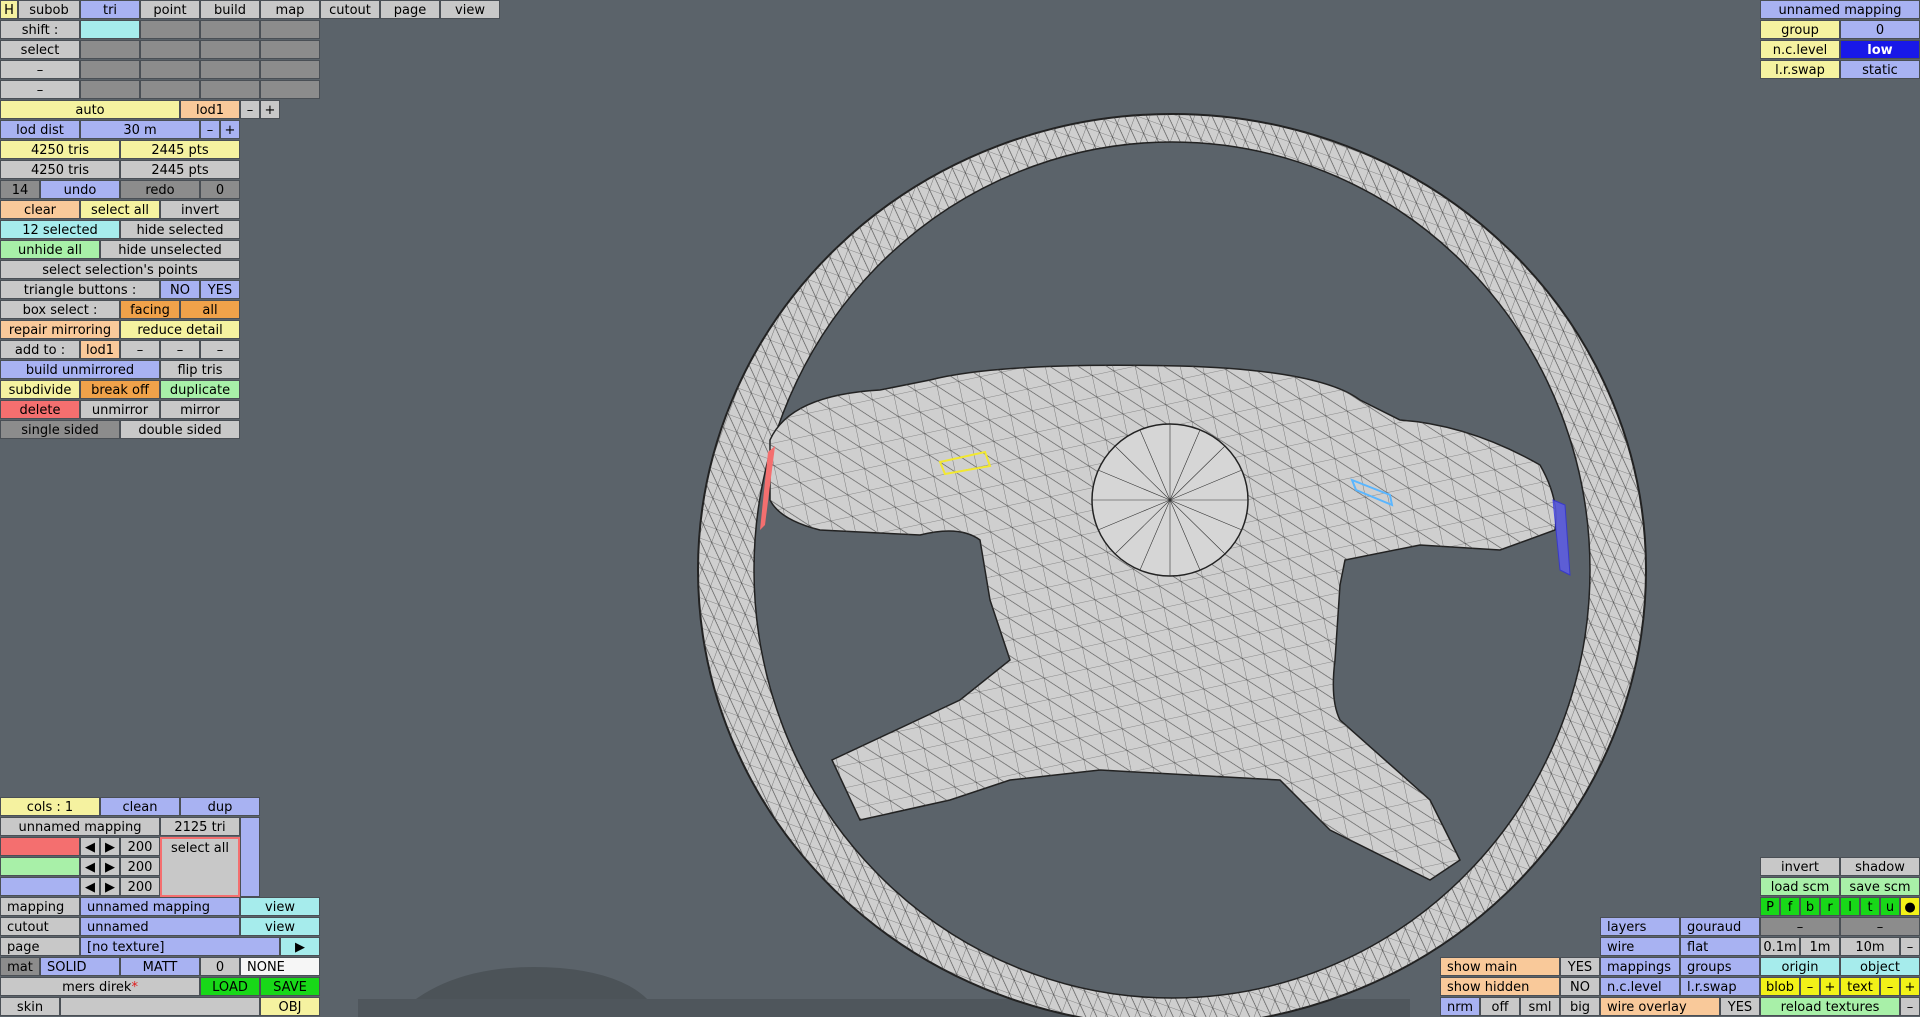 The height and width of the screenshot is (1017, 1920). Describe the element at coordinates (50, 806) in the screenshot. I see `cols-label: cols : 1` at that location.